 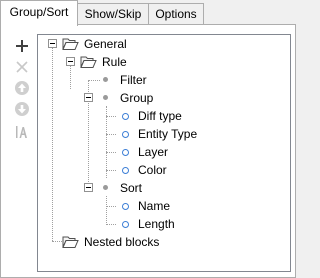 What do you see at coordinates (168, 134) in the screenshot?
I see `tree-node-label: Entity Type` at bounding box center [168, 134].